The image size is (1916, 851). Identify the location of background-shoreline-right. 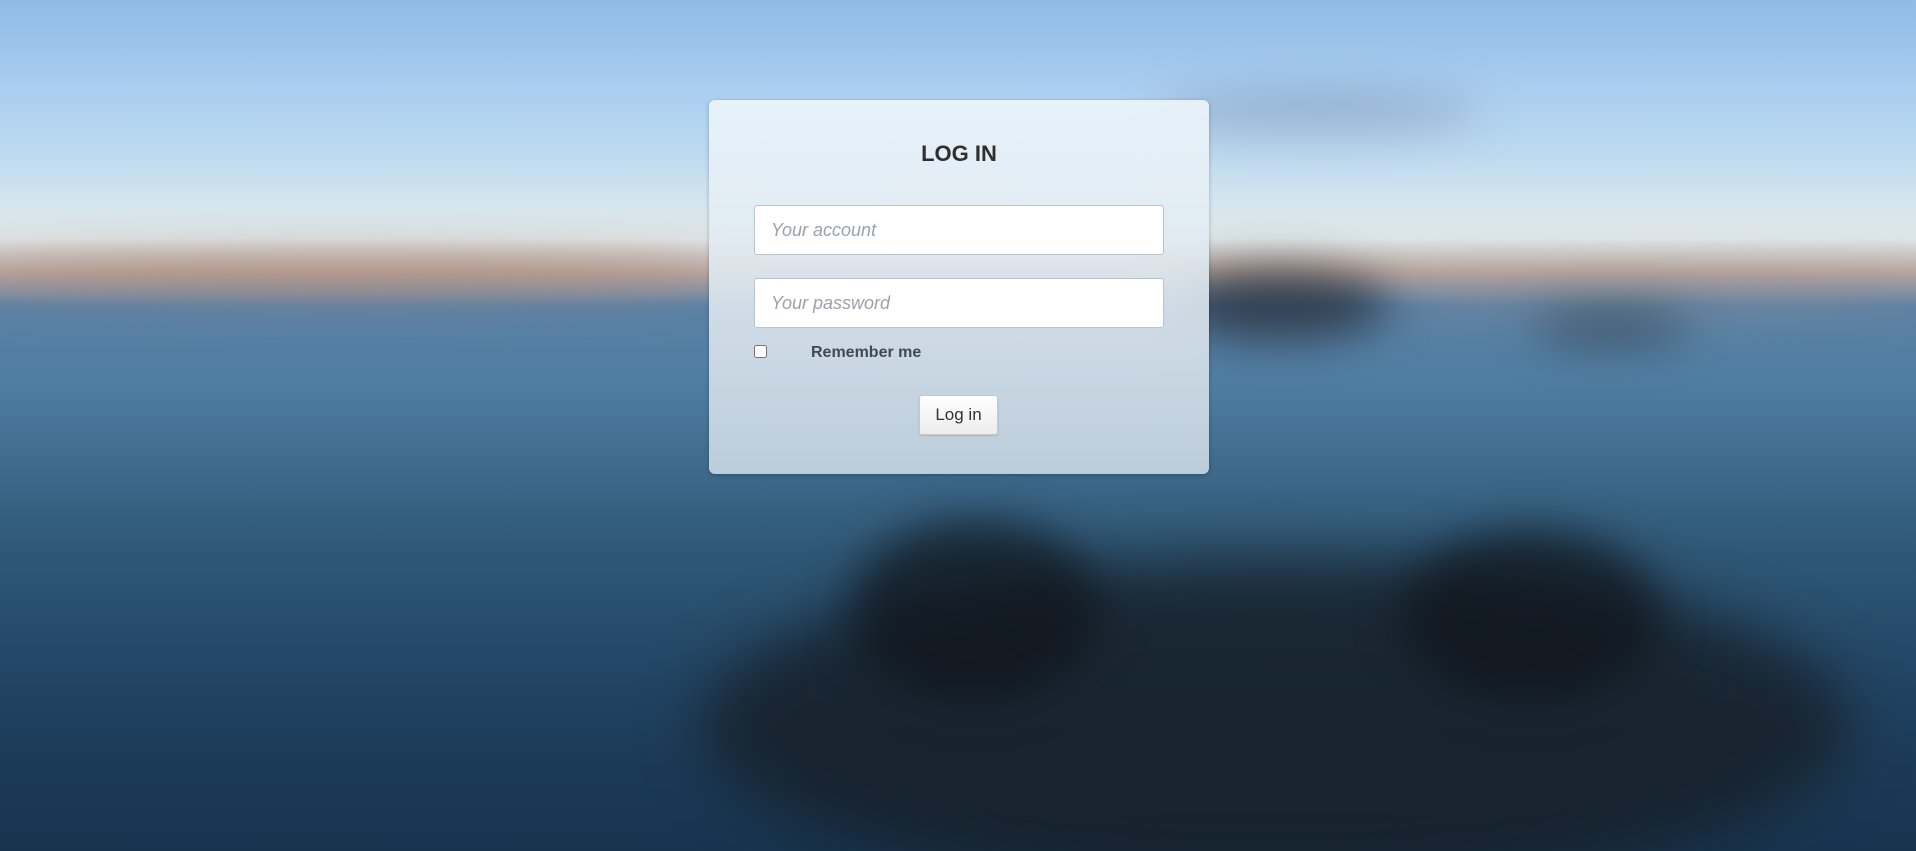
(1648, 295).